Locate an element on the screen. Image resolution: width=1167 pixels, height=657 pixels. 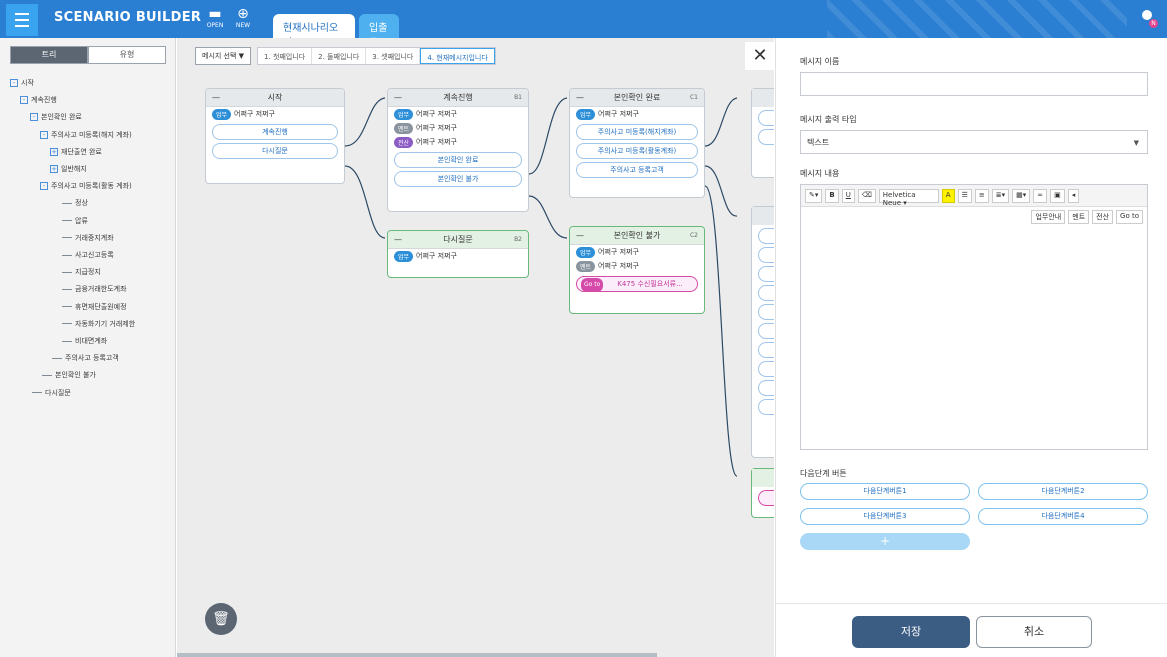
insert-hint-button: 멘트 is located at coordinates (1079, 217).